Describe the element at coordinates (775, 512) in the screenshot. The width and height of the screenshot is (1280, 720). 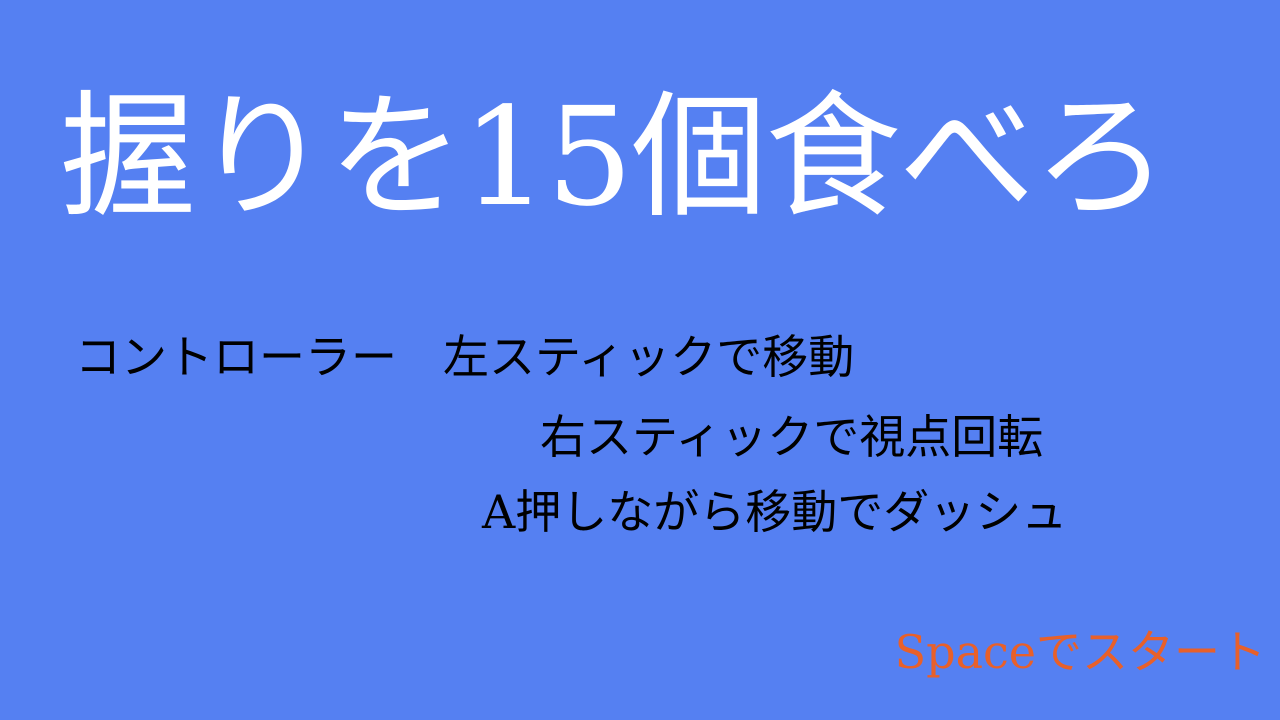
I see `controls-line-dash: A押しながら移動でダッシュ` at that location.